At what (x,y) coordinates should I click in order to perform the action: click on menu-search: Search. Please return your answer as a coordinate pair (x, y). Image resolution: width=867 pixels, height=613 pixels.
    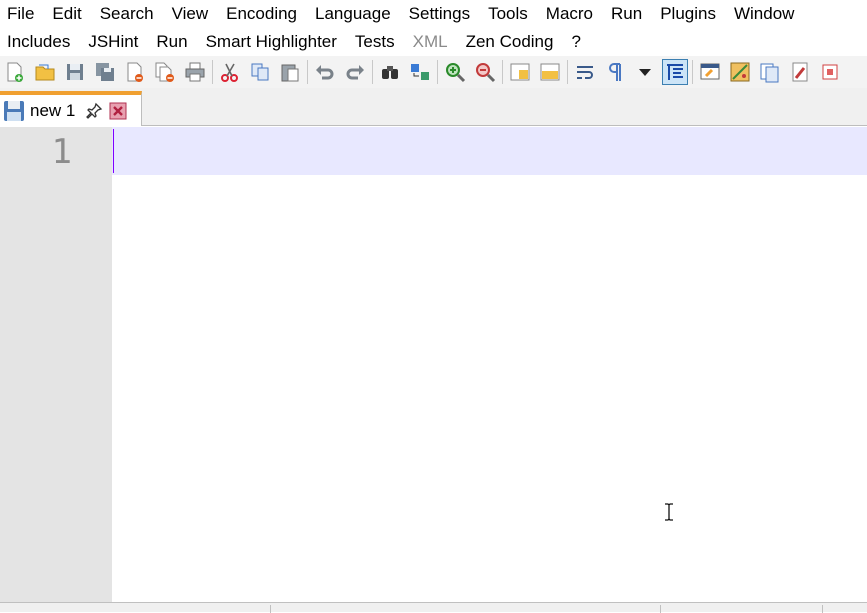
    Looking at the image, I should click on (129, 14).